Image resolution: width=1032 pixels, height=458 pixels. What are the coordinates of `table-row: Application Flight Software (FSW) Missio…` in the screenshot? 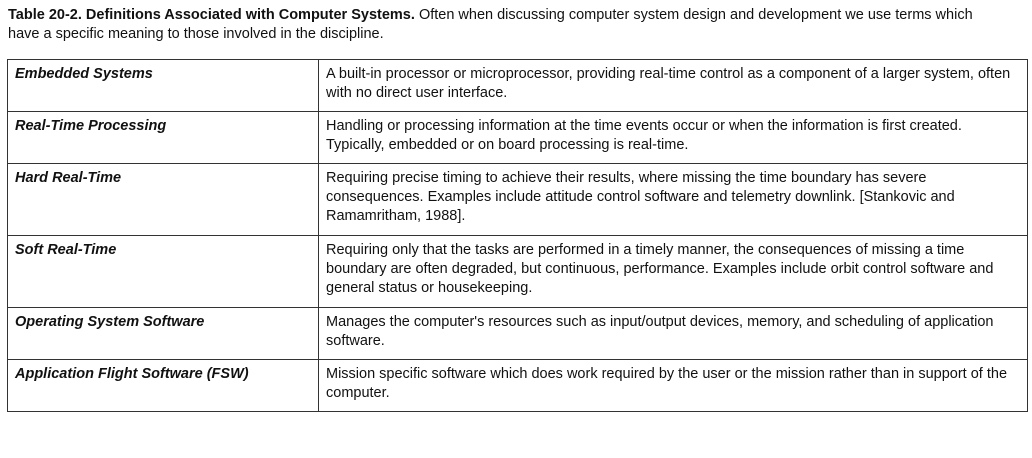 It's located at (517, 385).